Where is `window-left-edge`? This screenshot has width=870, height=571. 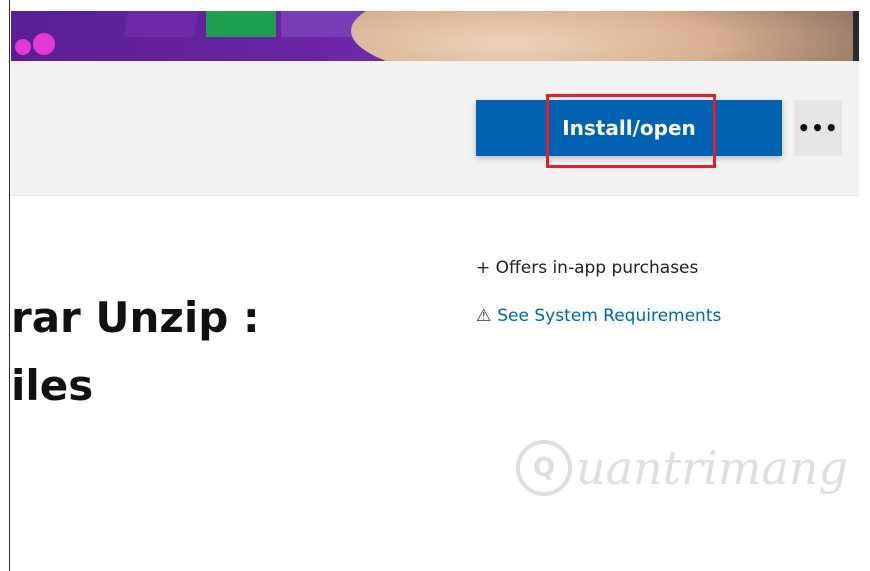 window-left-edge is located at coordinates (5, 285).